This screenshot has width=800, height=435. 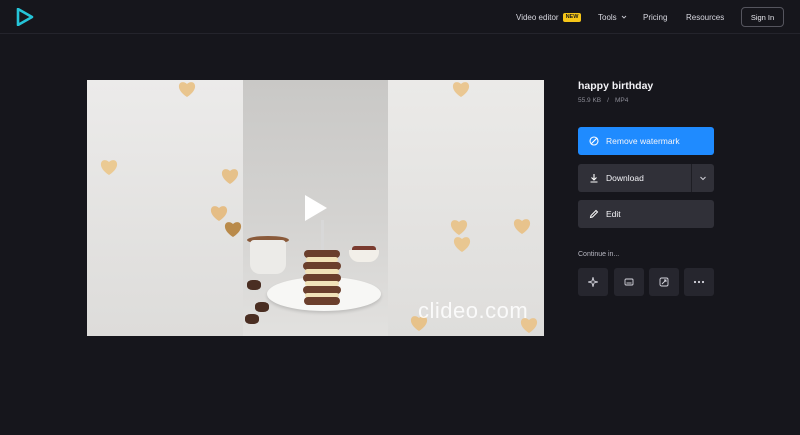 What do you see at coordinates (621, 100) in the screenshot?
I see `file-format: MP4` at bounding box center [621, 100].